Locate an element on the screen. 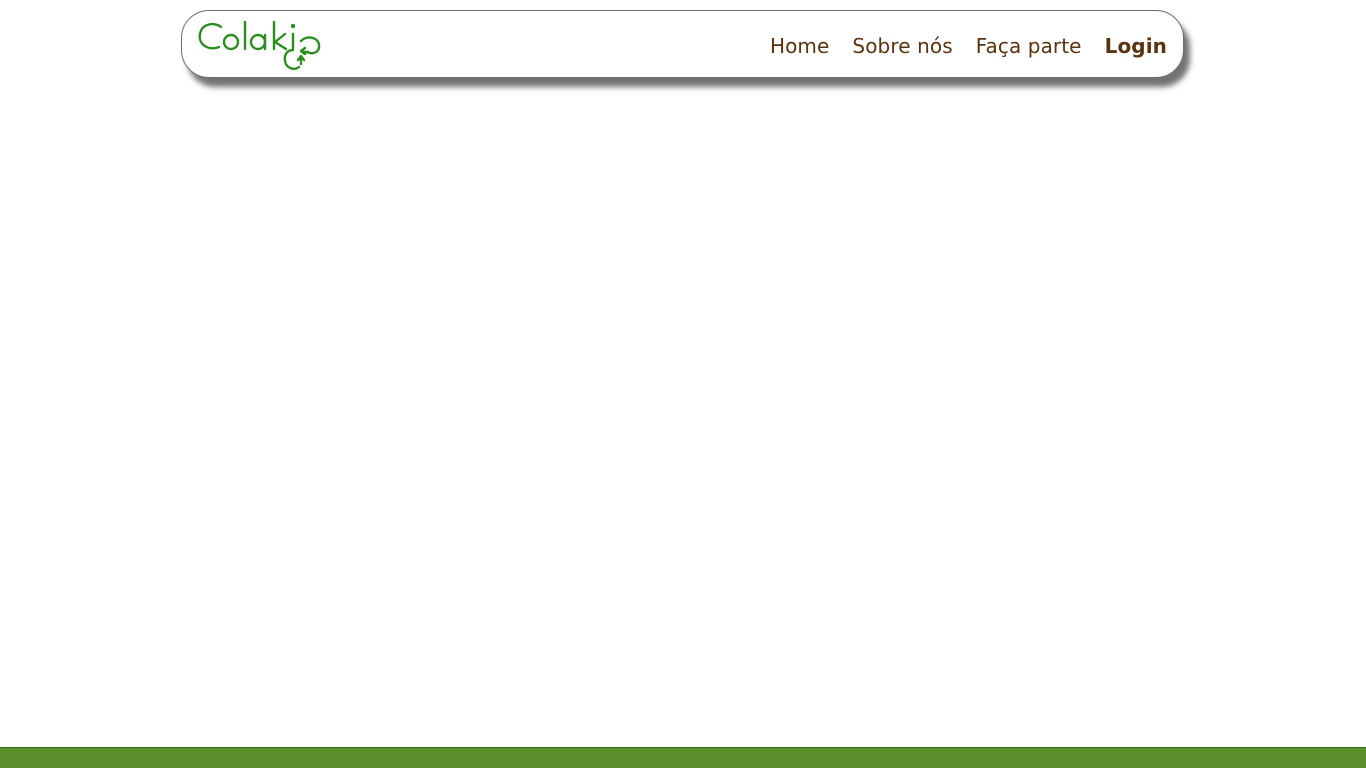  nav-faca-parte-link: Faça parte is located at coordinates (1029, 45).